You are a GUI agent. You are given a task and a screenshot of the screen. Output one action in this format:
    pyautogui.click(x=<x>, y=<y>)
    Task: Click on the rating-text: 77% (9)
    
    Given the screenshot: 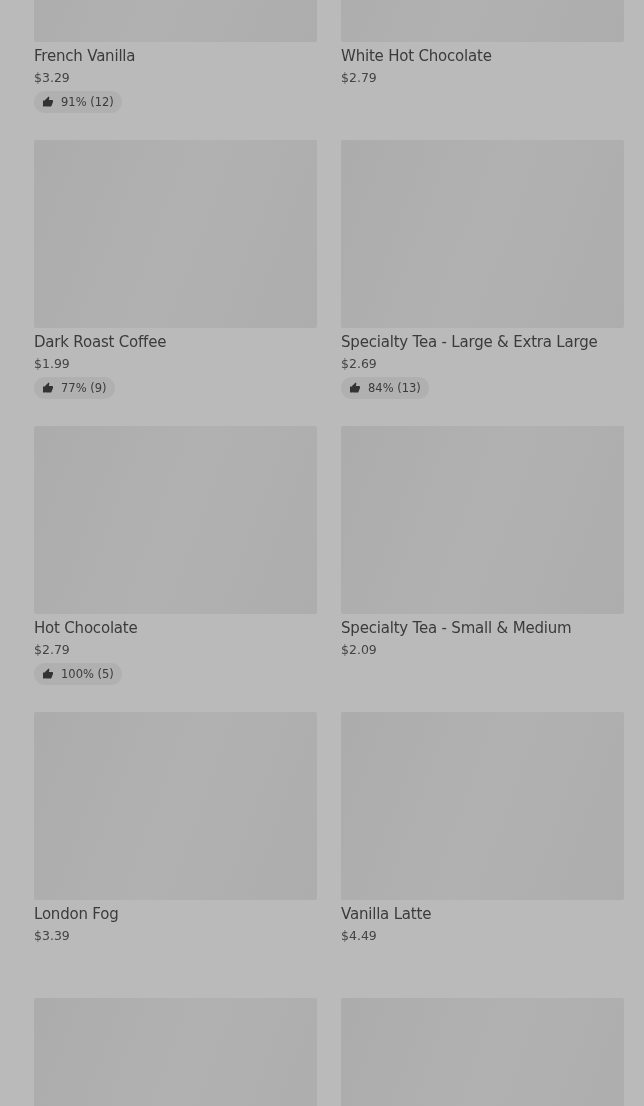 What is the action you would take?
    pyautogui.click(x=84, y=388)
    